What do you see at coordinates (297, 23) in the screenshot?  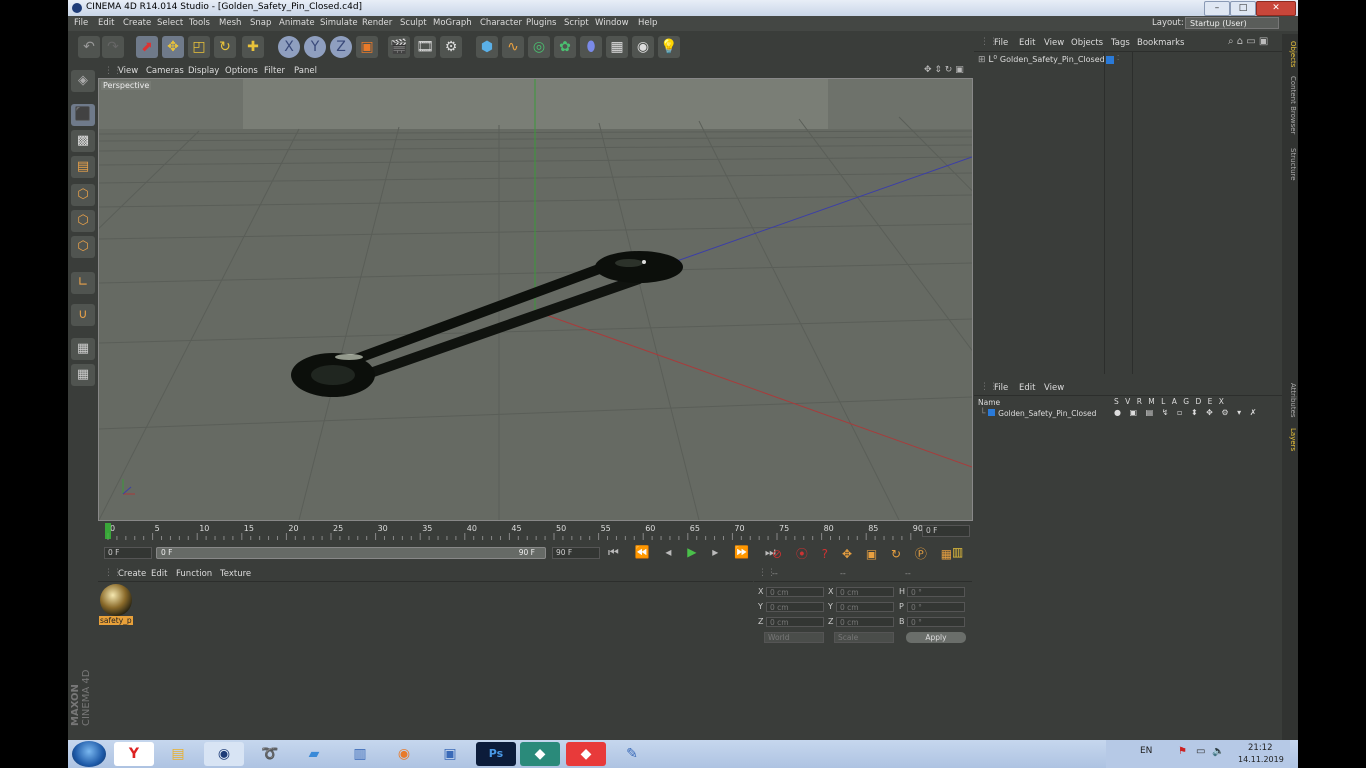 I see `menu-animate: Animate` at bounding box center [297, 23].